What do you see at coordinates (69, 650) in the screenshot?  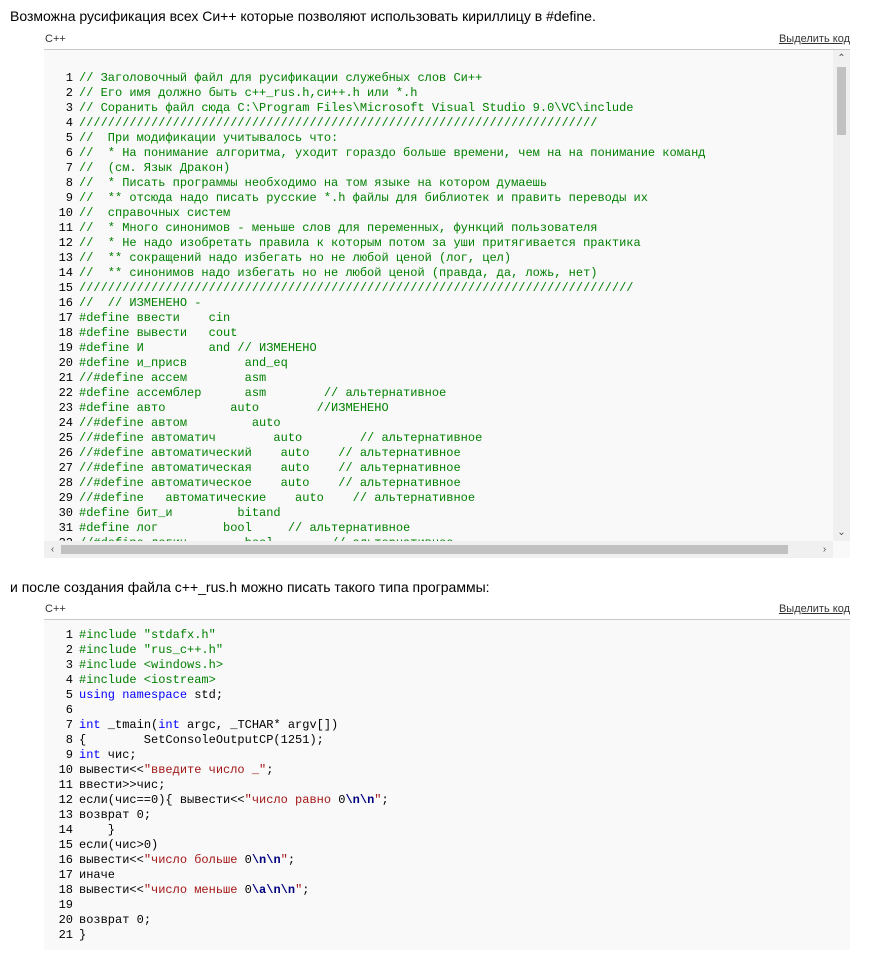 I see `line-number: 2` at bounding box center [69, 650].